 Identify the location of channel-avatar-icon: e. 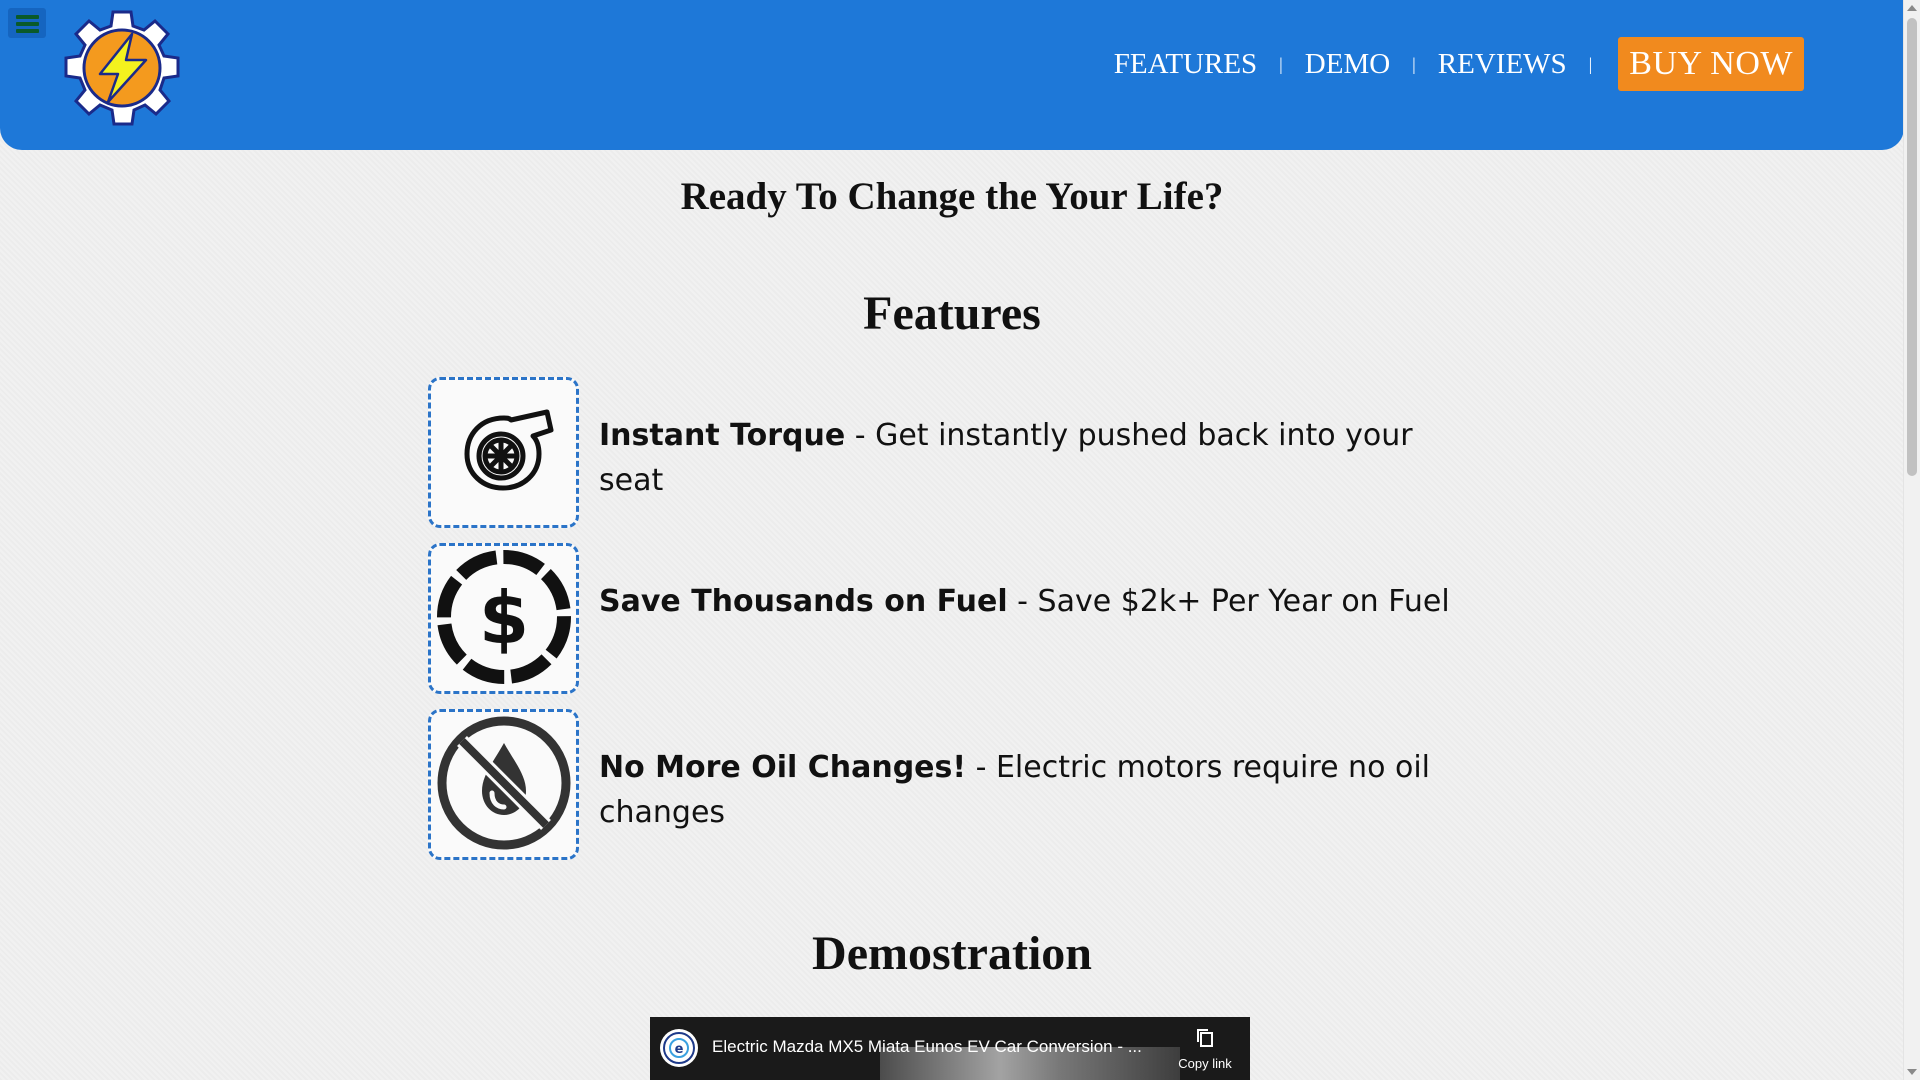
(679, 1048).